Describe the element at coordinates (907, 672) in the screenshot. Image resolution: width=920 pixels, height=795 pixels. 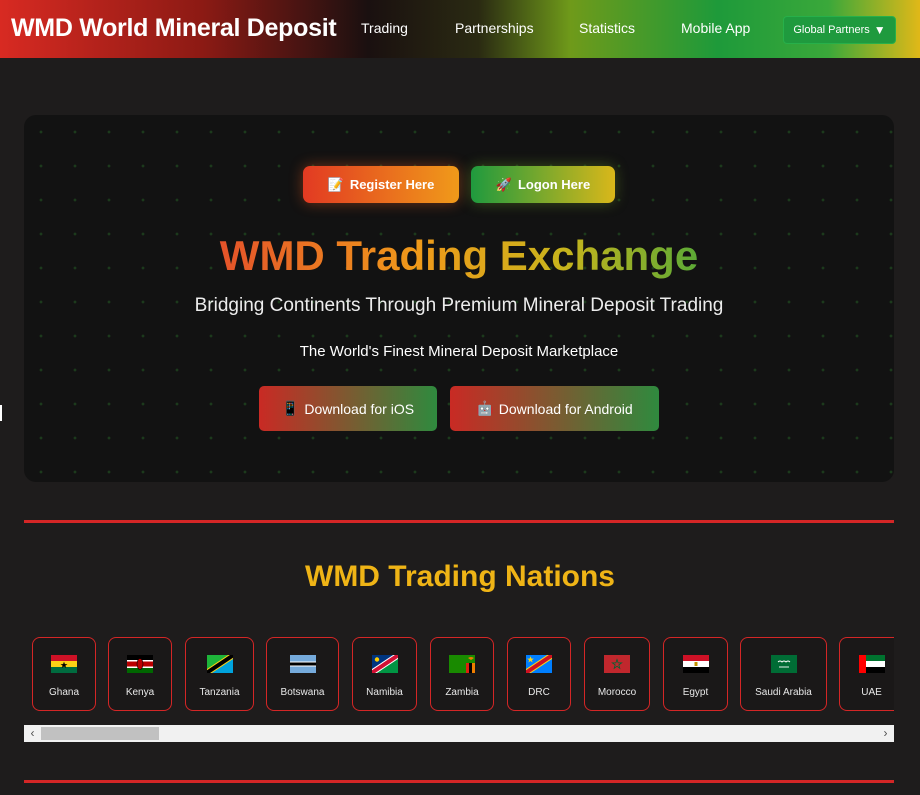
I see `scroll-container-mask` at that location.